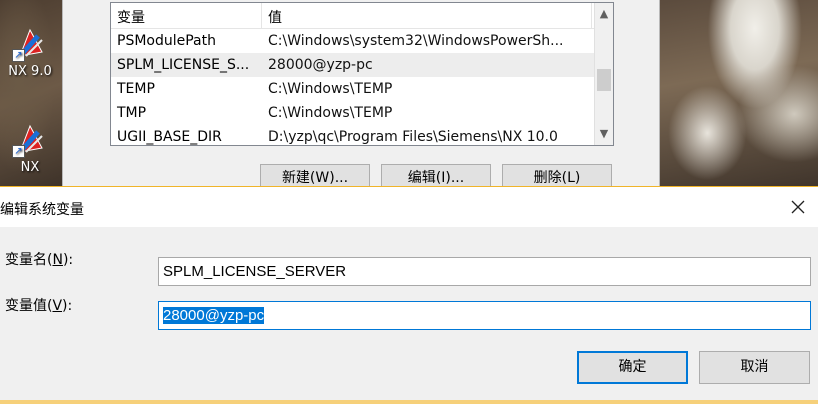  Describe the element at coordinates (132, 113) in the screenshot. I see `row-variable-name: TMP` at that location.